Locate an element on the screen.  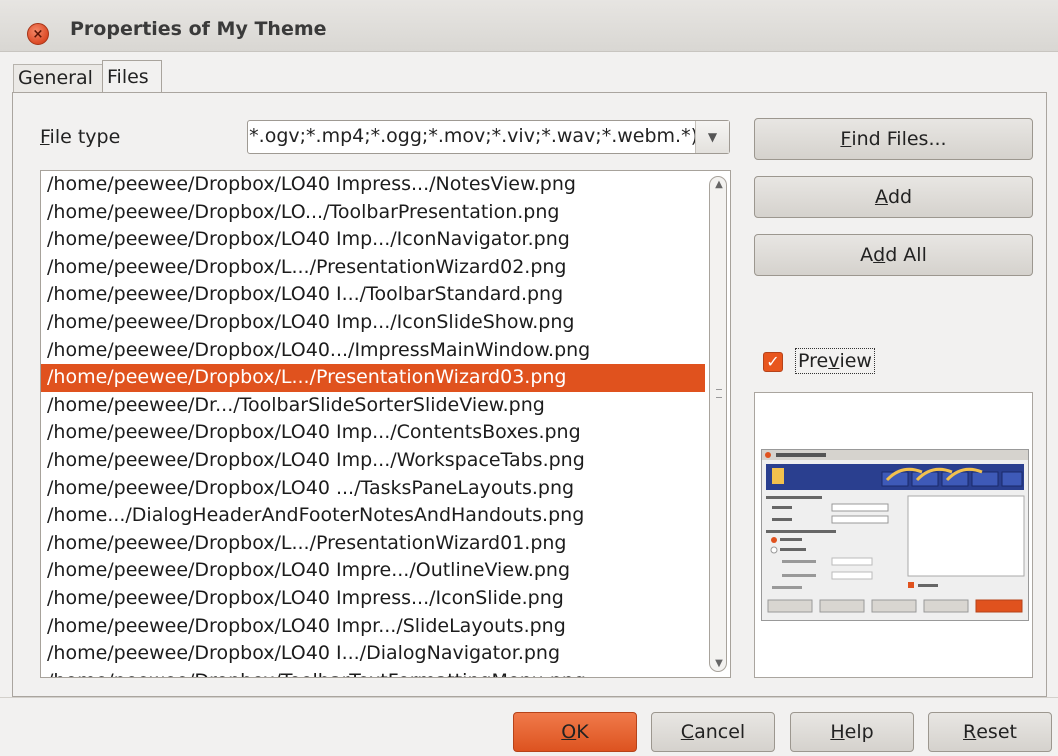
ok-button: OK is located at coordinates (575, 732).